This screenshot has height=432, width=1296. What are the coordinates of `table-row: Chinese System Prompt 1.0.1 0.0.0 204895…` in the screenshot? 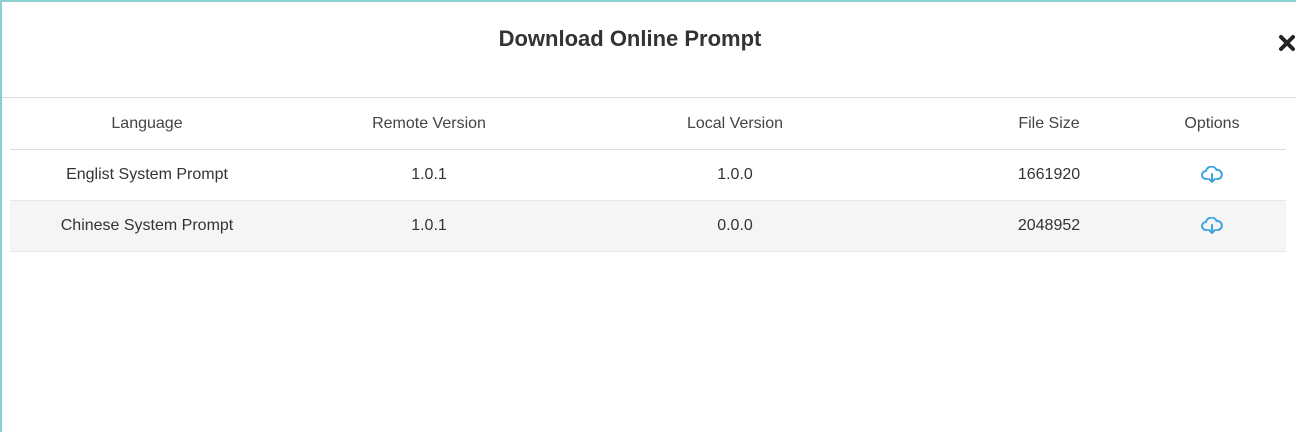 It's located at (648, 226).